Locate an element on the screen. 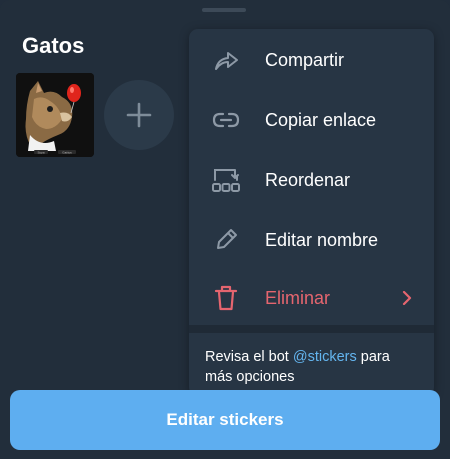 The width and height of the screenshot is (450, 459). link-icon is located at coordinates (226, 120).